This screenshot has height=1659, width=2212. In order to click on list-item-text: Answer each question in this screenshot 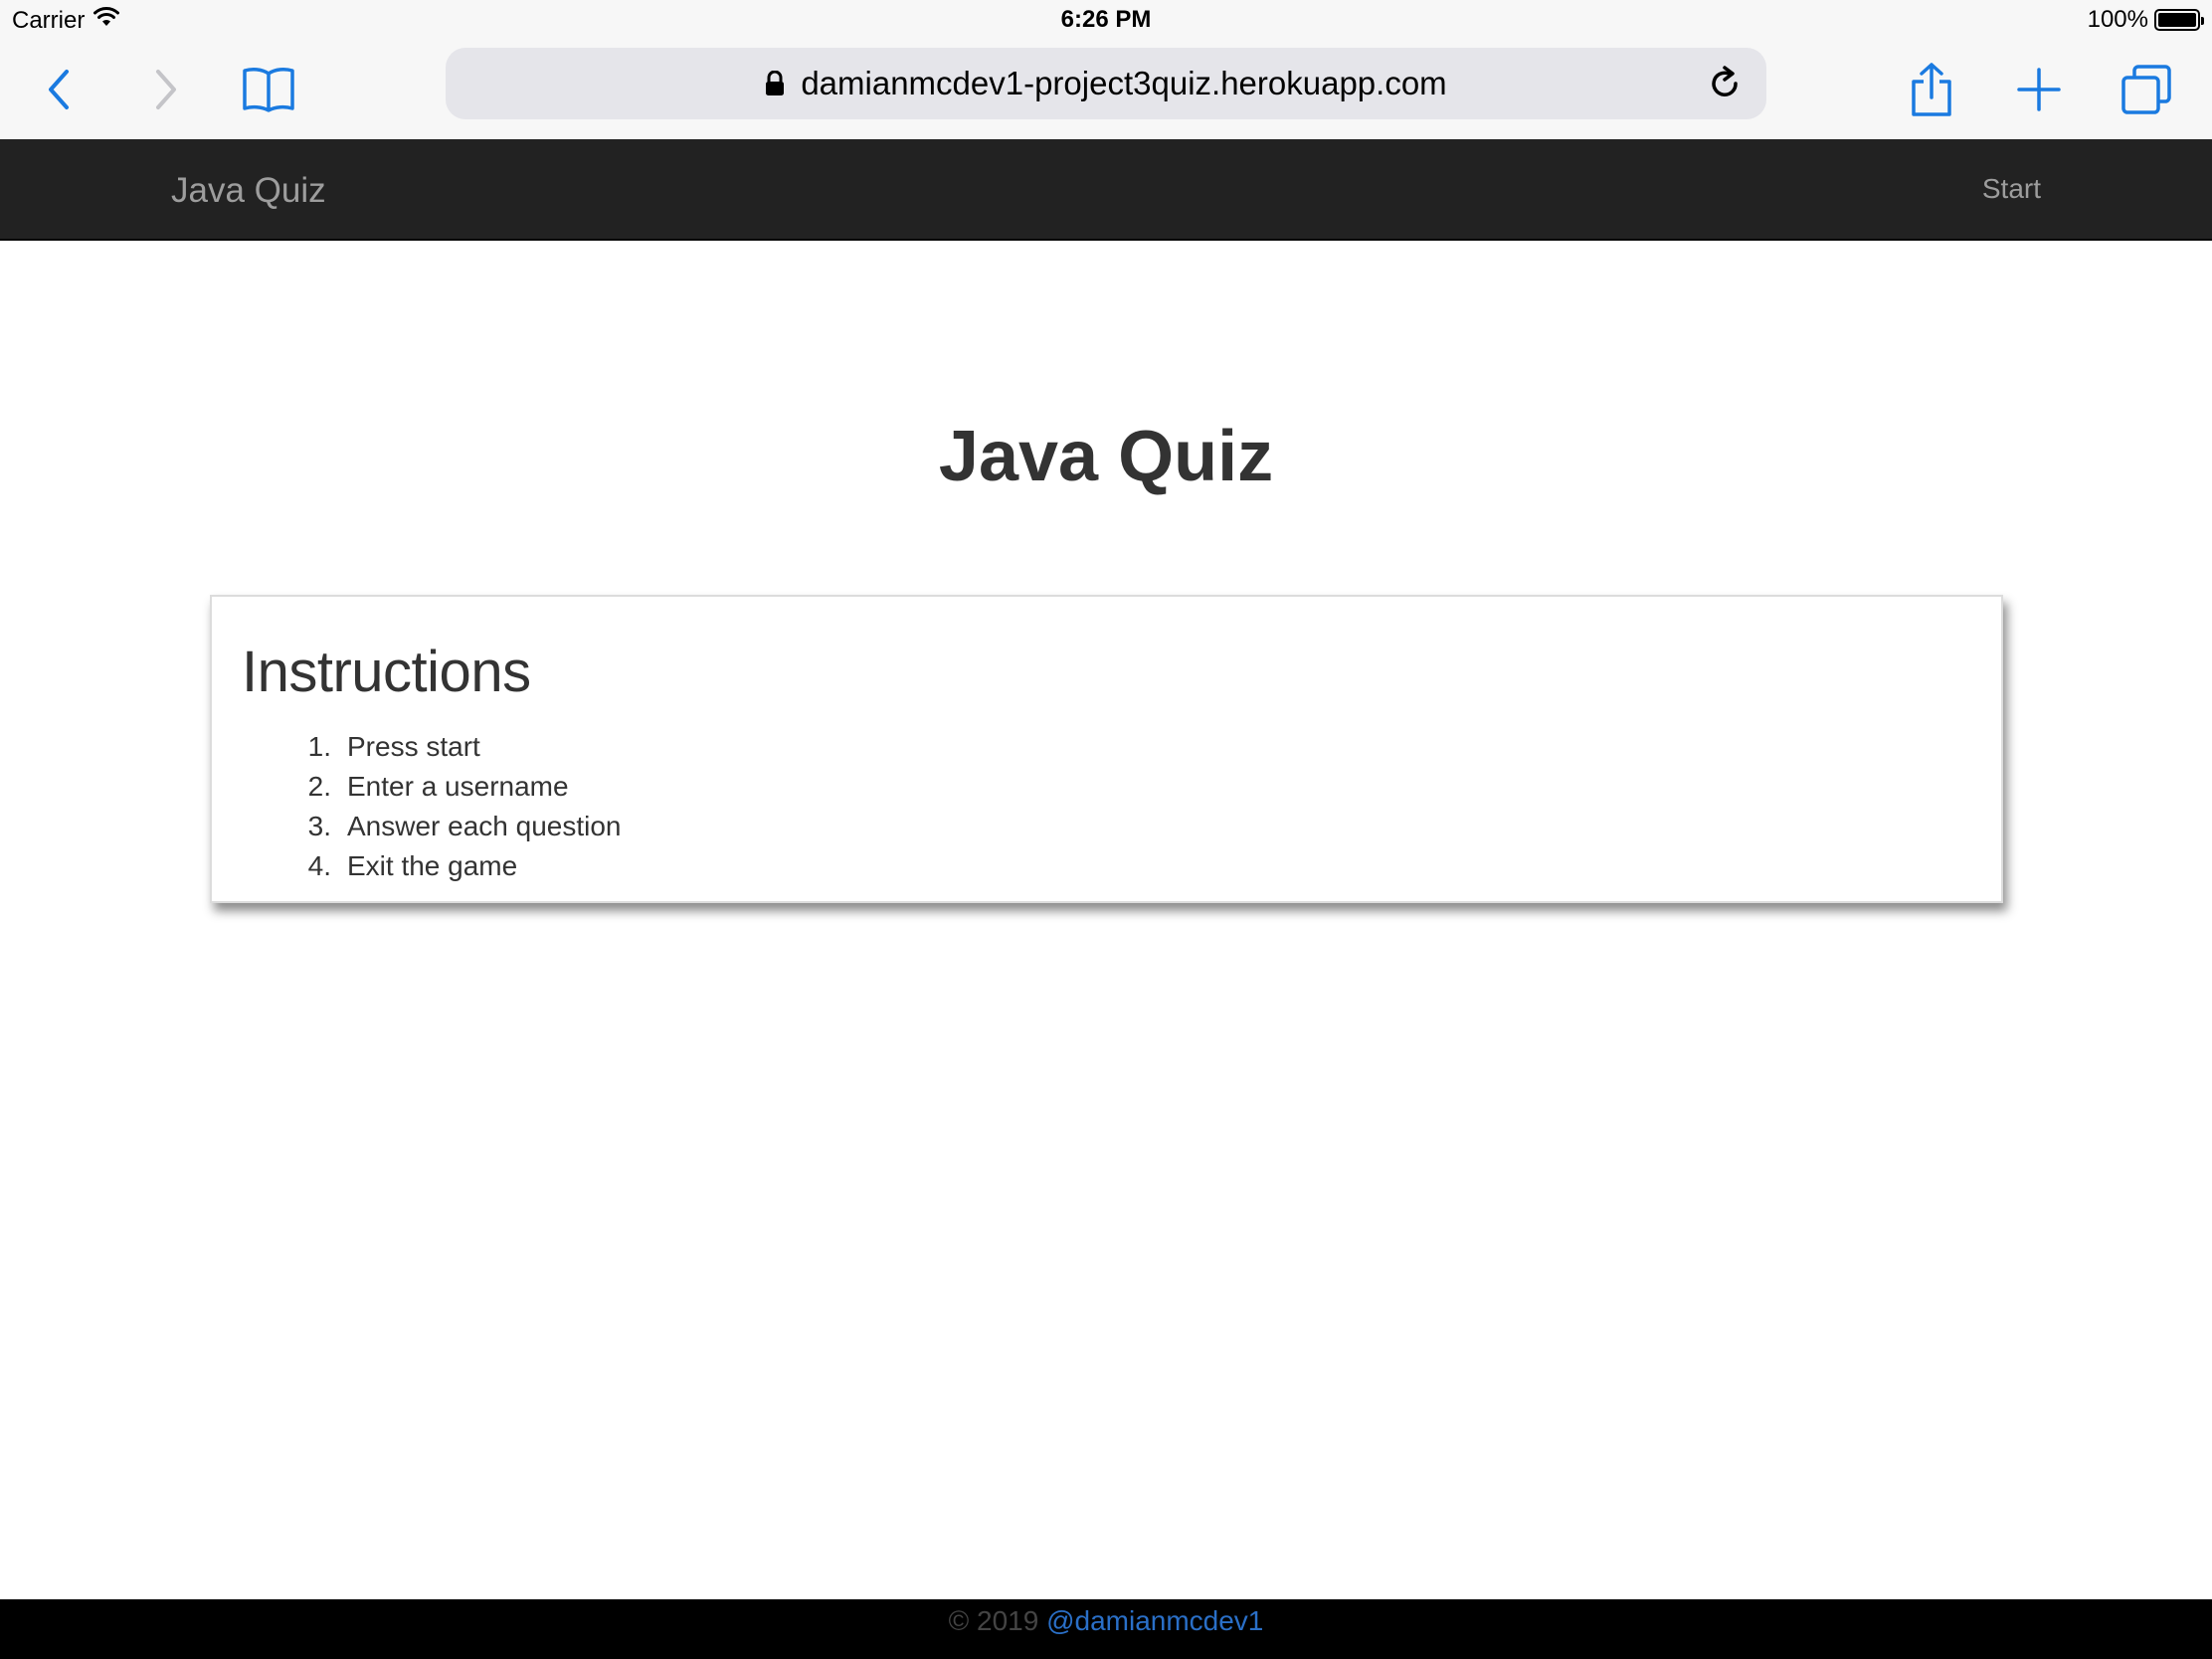, I will do `click(484, 826)`.